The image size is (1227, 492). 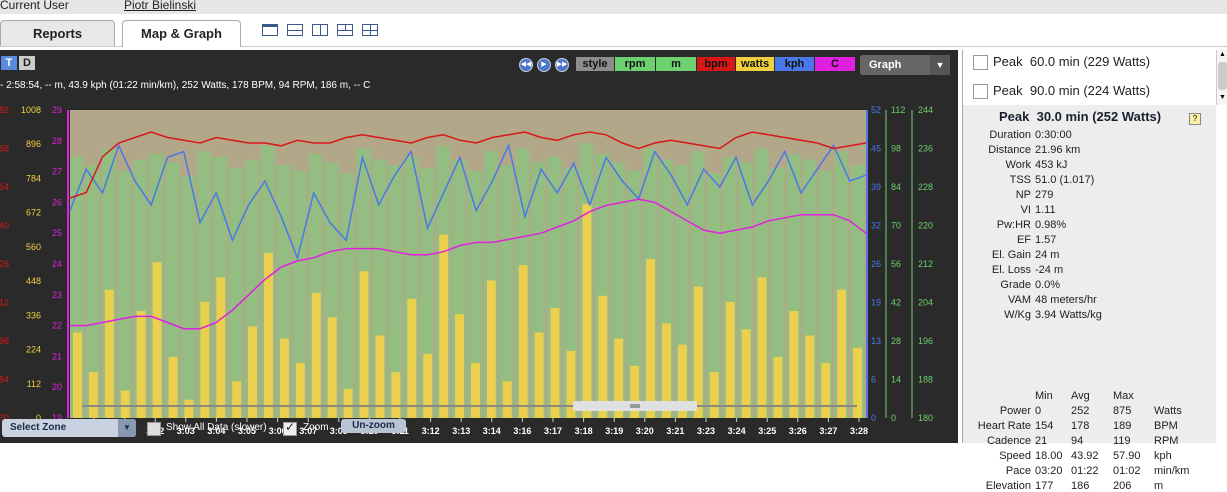 What do you see at coordinates (1195, 119) in the screenshot?
I see `help-icon: ?` at bounding box center [1195, 119].